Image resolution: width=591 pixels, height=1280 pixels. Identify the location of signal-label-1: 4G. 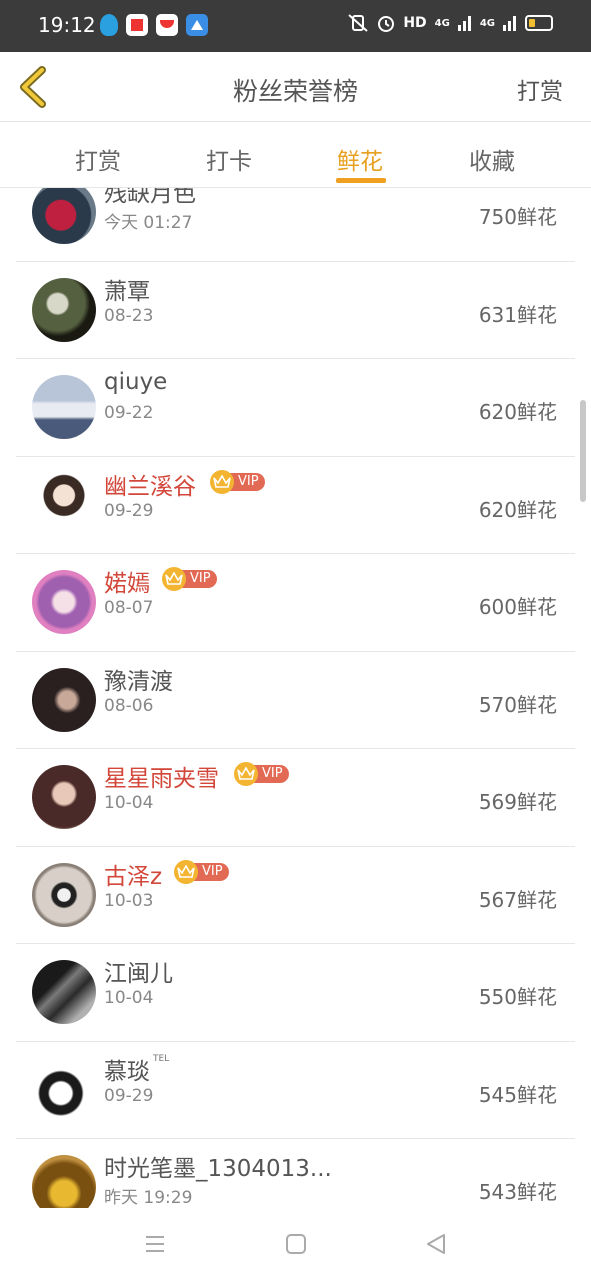
(442, 23).